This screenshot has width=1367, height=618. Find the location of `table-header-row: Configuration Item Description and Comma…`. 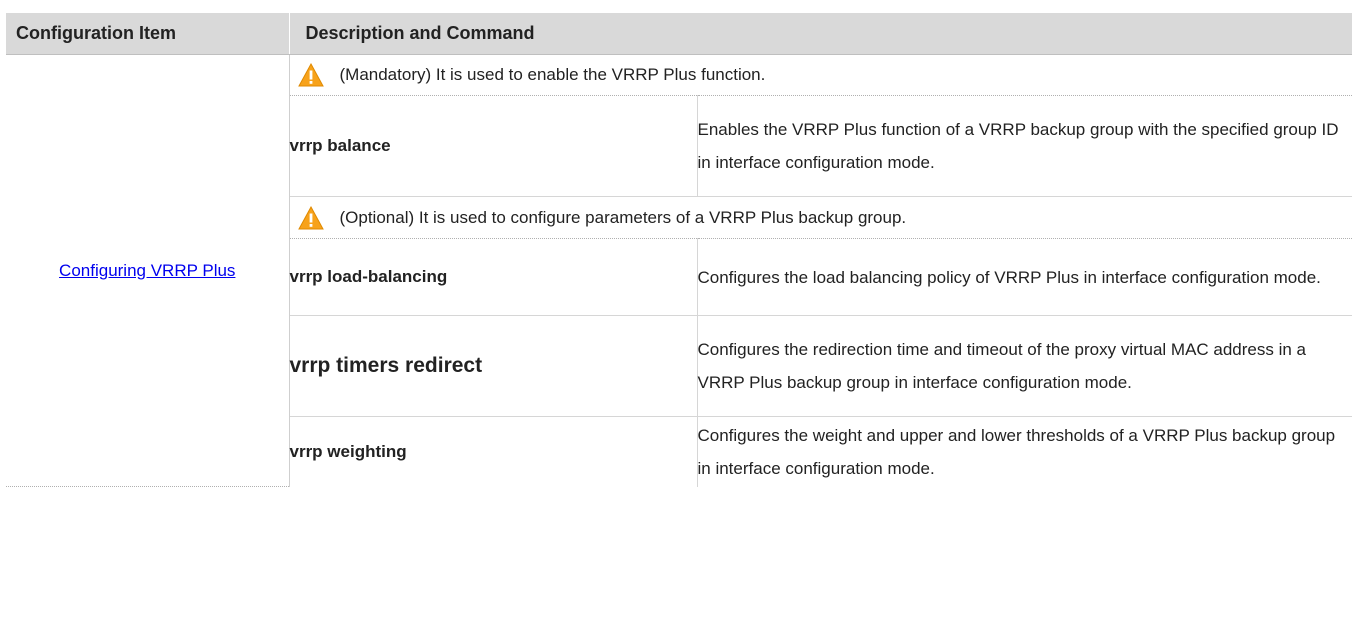

table-header-row: Configuration Item Description and Comma… is located at coordinates (679, 34).